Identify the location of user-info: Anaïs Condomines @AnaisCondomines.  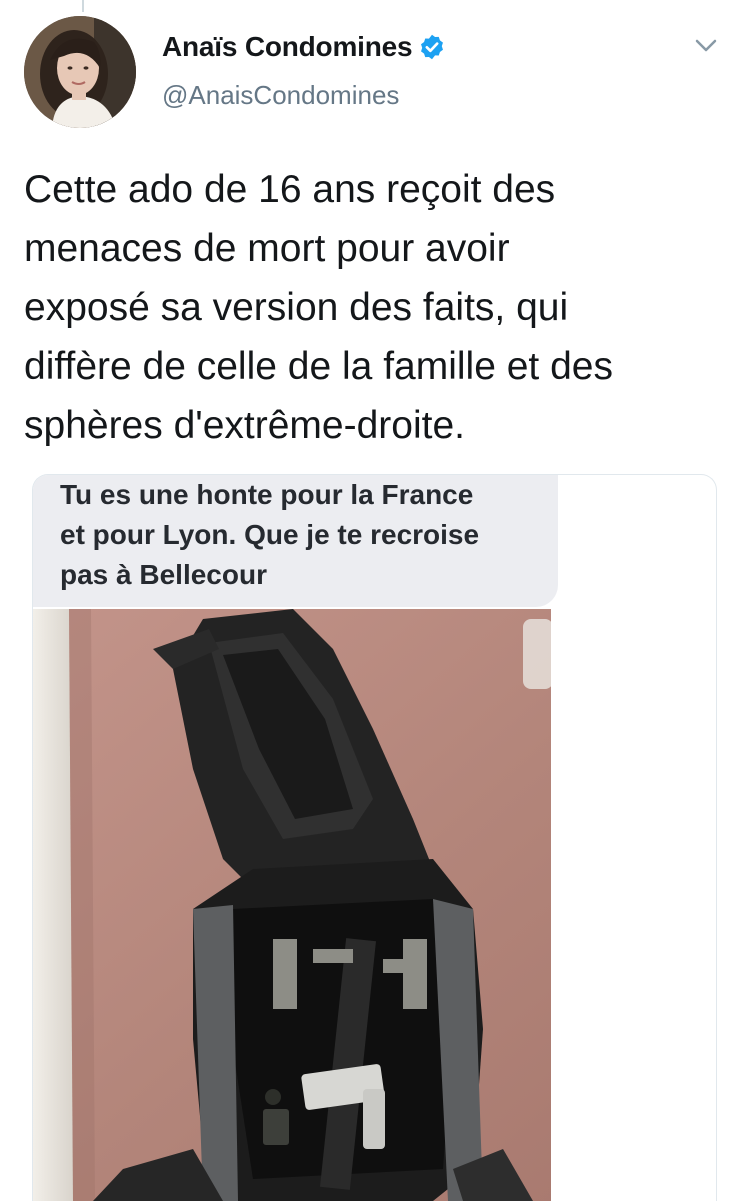
(304, 70).